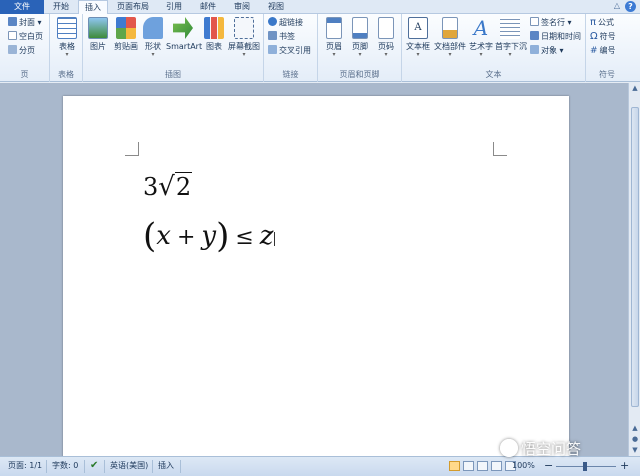 The image size is (640, 476). I want to click on group-label-header-footer: 页眉和页脚, so click(359, 74).